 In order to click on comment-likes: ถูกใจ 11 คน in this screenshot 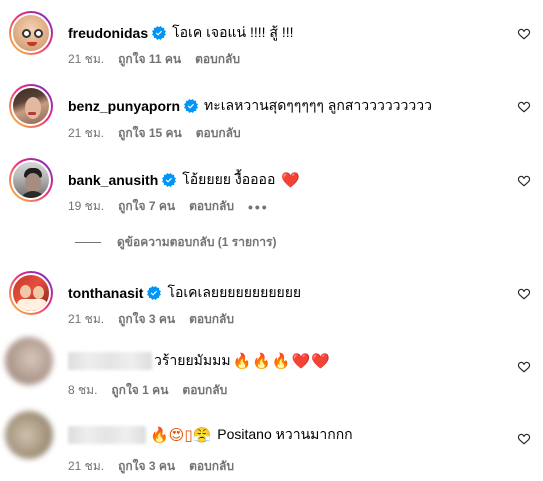, I will do `click(149, 59)`.